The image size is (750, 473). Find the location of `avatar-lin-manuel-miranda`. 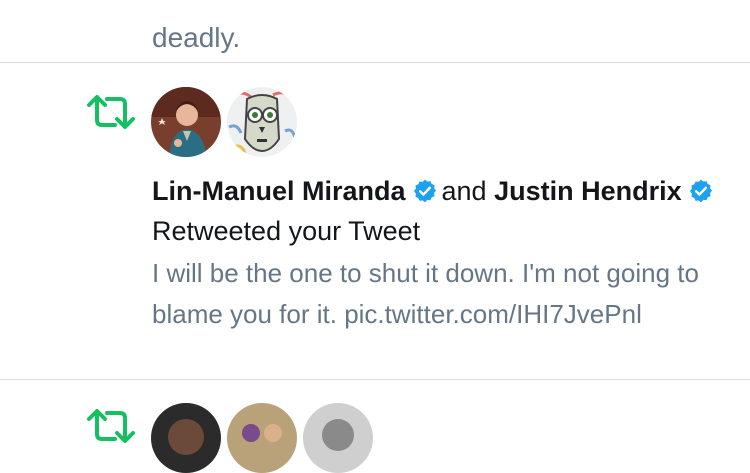

avatar-lin-manuel-miranda is located at coordinates (186, 122).